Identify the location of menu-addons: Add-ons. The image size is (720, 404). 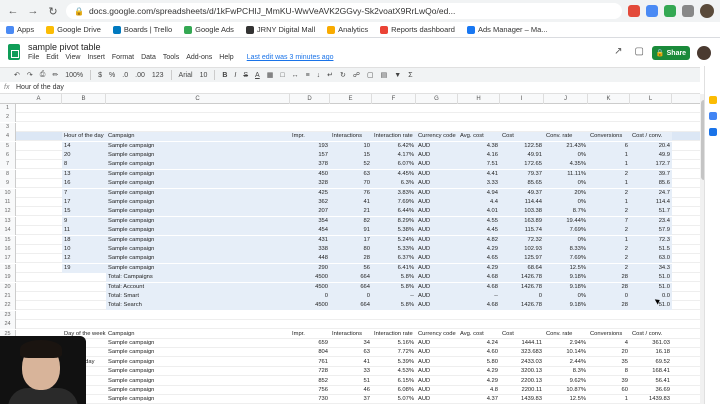
(199, 57).